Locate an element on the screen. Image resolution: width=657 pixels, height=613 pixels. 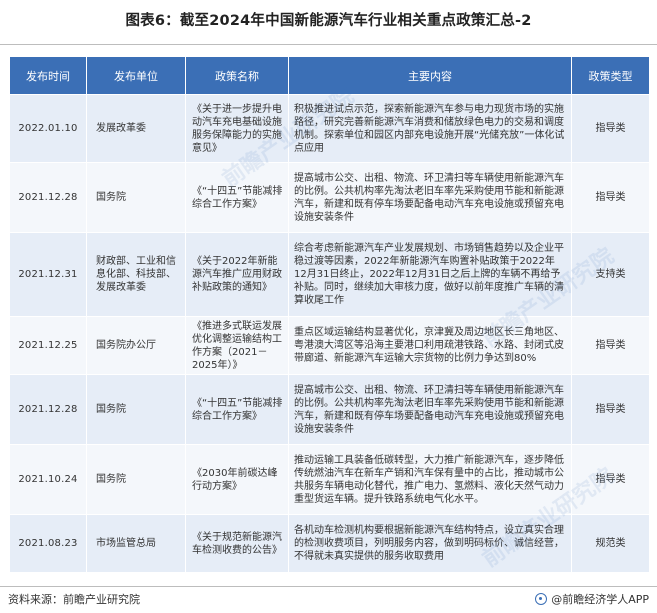
table-header-row: 发布时间 发布单位 政策名称 主要内容 政策类型 is located at coordinates (329, 75).